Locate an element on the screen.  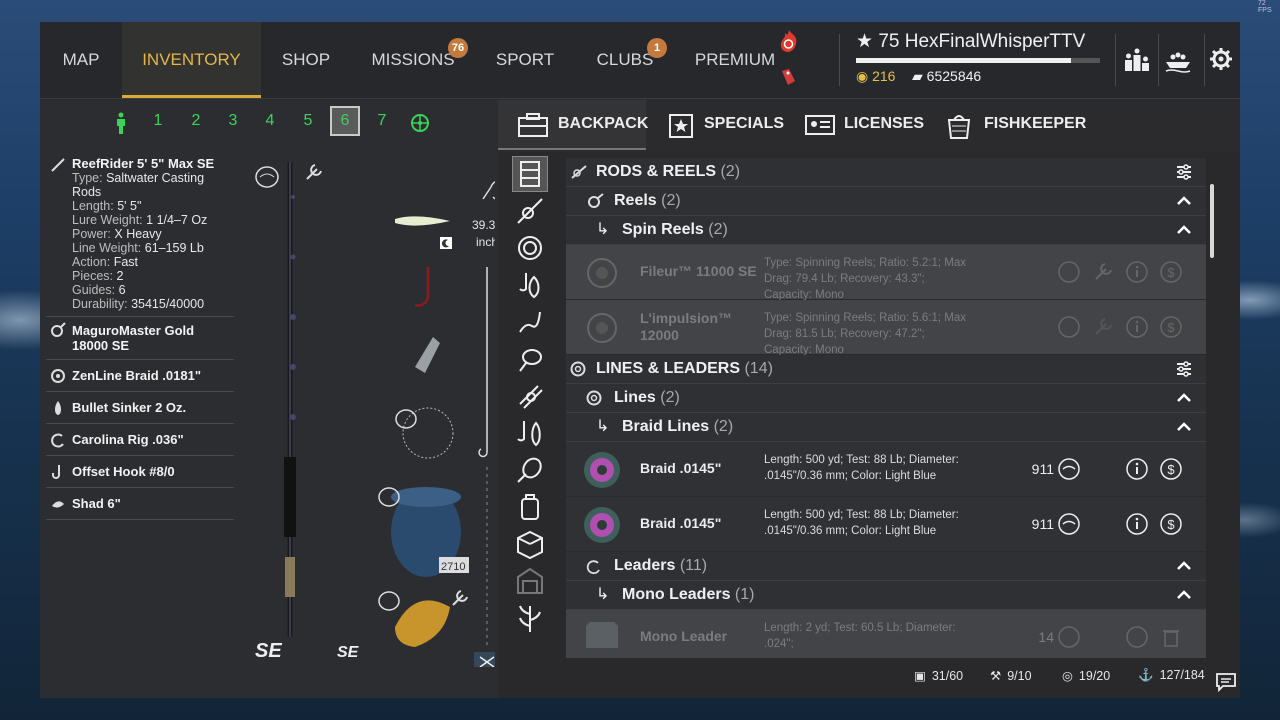
subsection-braid-lines: ↳ Braid Lines (2) is located at coordinates (886, 427).